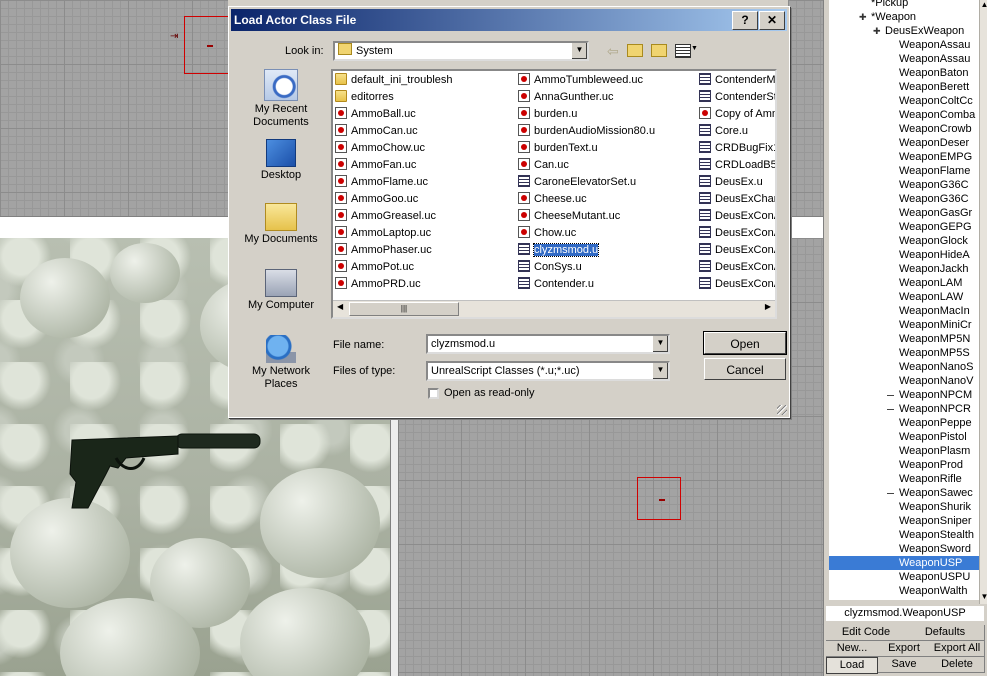 This screenshot has height=676, width=987. Describe the element at coordinates (935, 157) in the screenshot. I see `tree-item: WeaponEMPG` at that location.